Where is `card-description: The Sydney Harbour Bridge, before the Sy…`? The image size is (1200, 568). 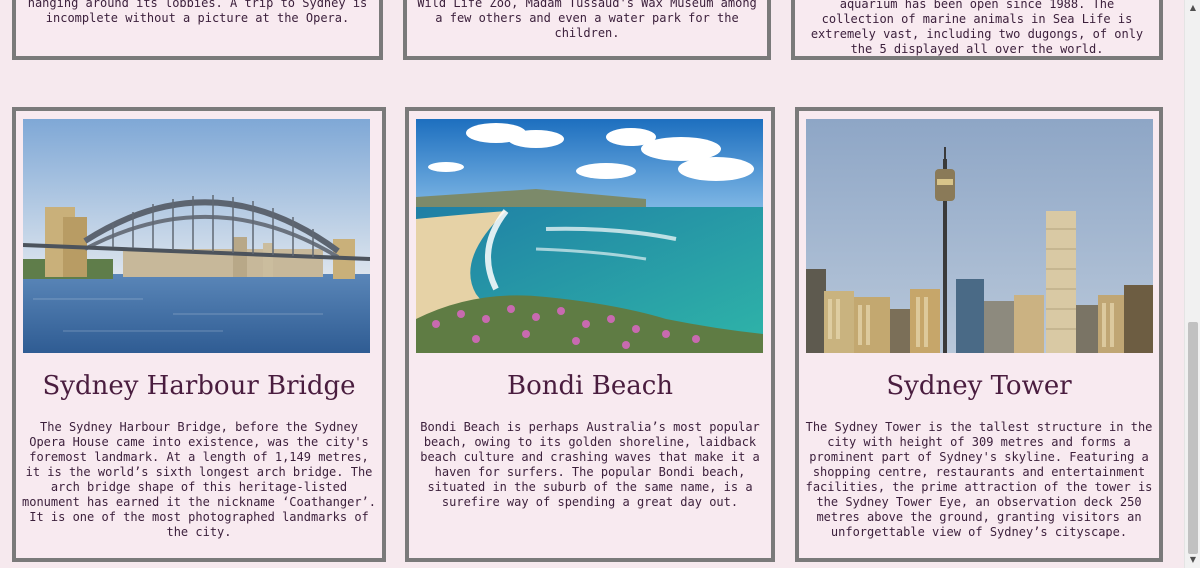 card-description: The Sydney Harbour Bridge, before the Sy… is located at coordinates (199, 479).